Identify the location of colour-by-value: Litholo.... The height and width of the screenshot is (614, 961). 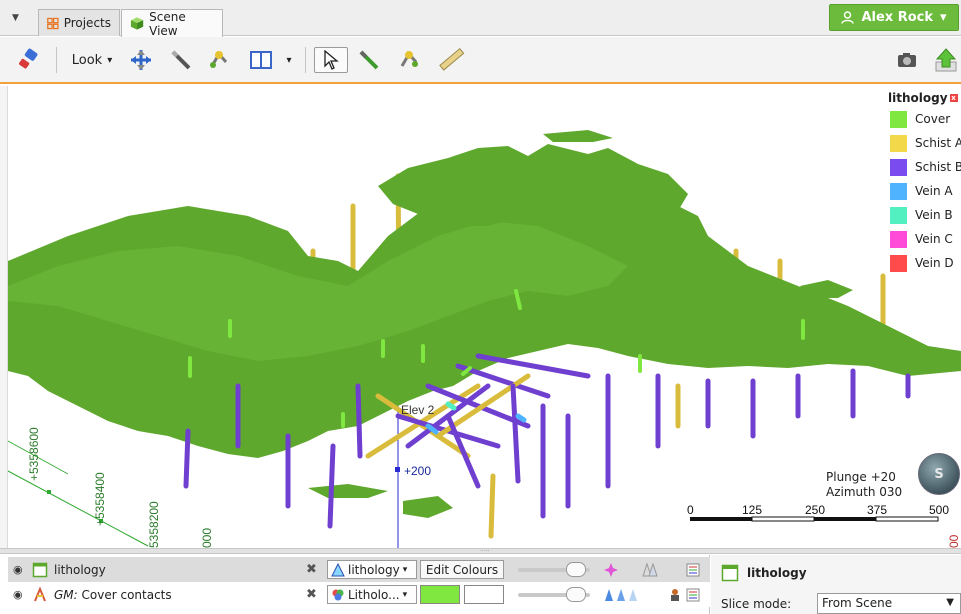
(374, 594).